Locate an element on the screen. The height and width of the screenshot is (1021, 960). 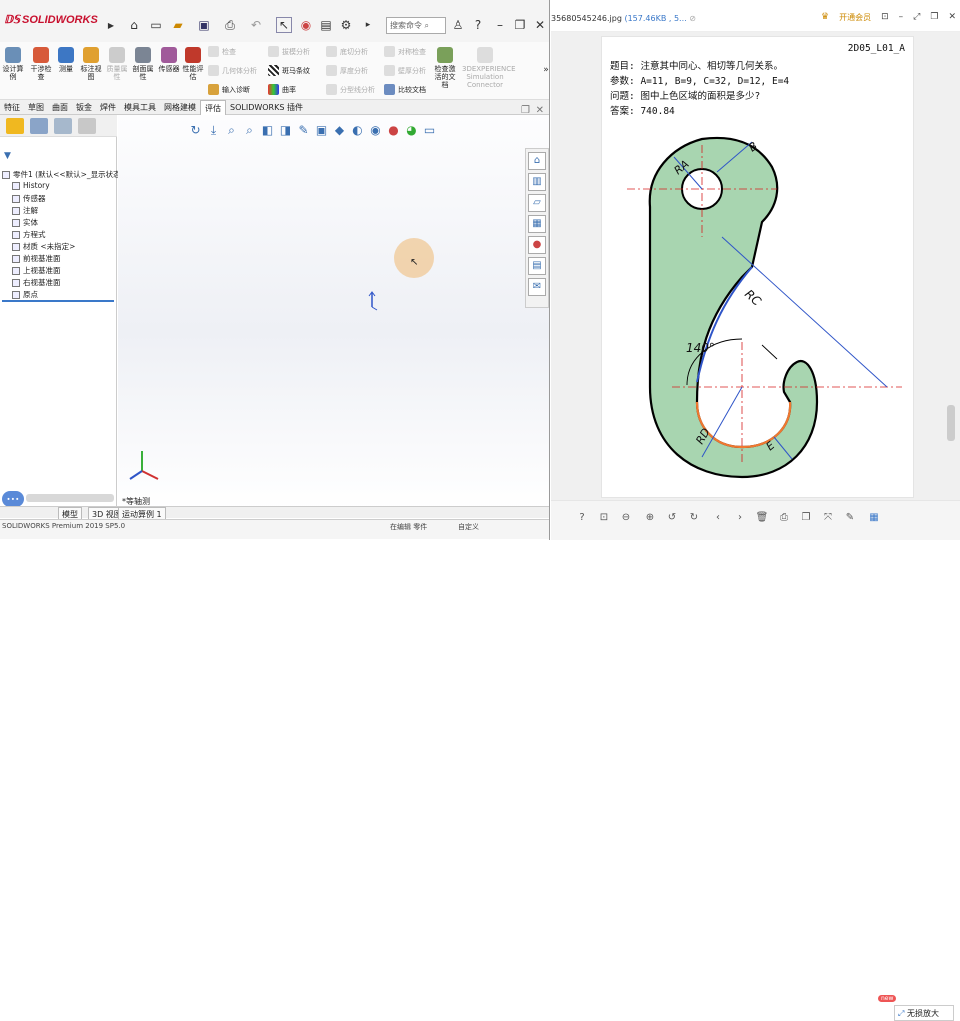
measure-button: 测量 is located at coordinates (66, 60).